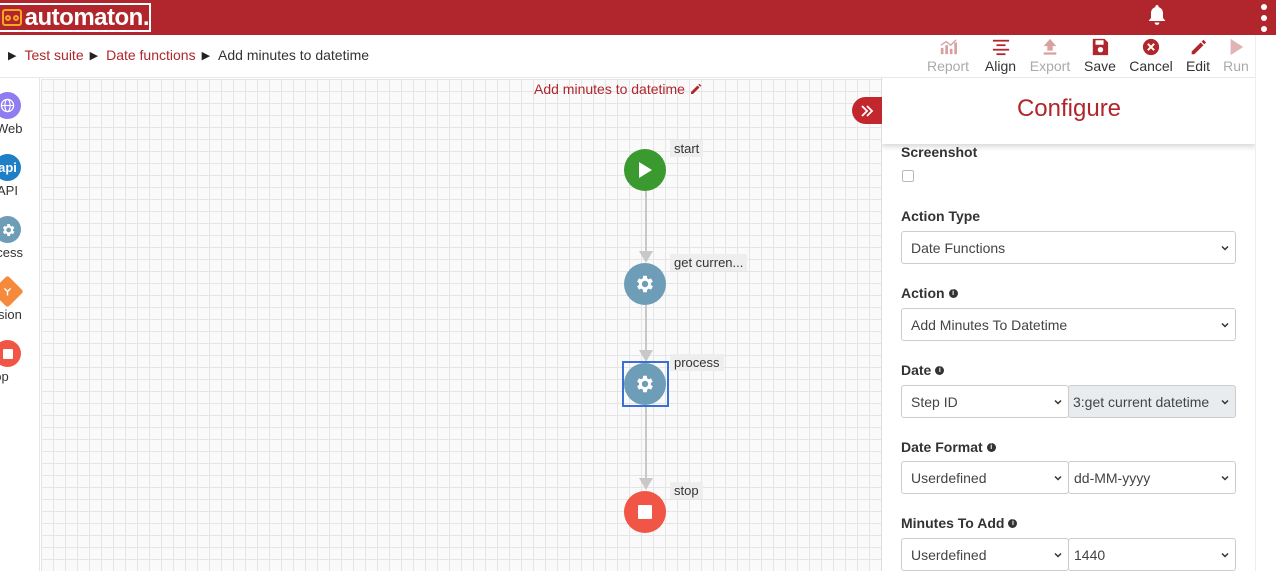 The height and width of the screenshot is (571, 1276). I want to click on date-source-select: Step ID, so click(985, 401).